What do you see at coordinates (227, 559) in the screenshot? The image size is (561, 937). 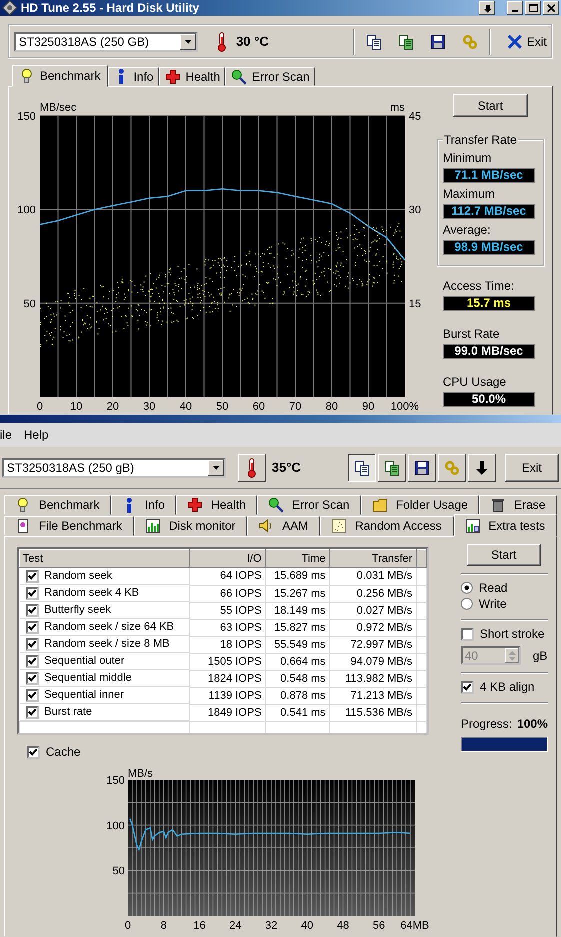 I see `column-header: I/O` at bounding box center [227, 559].